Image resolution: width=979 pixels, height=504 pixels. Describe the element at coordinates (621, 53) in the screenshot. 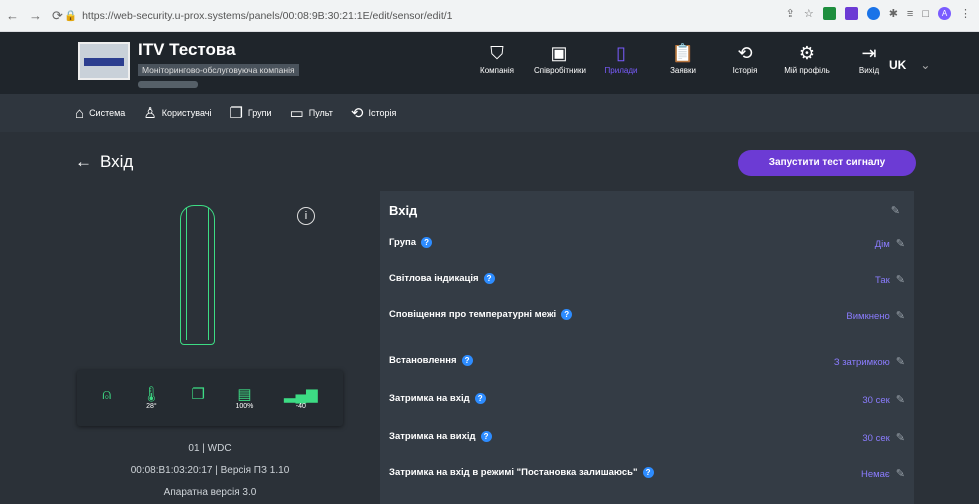

I see `device-icon: ▯` at that location.